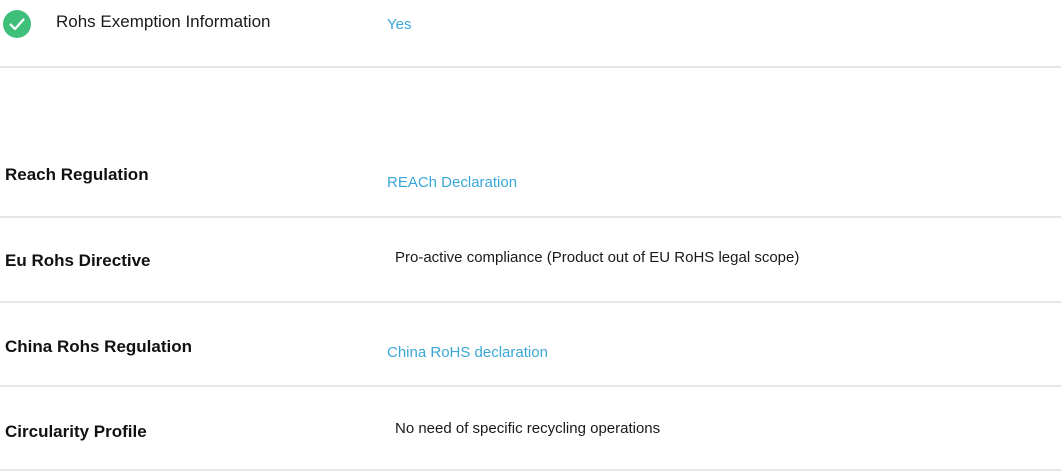 Image resolution: width=1061 pixels, height=472 pixels. What do you see at coordinates (399, 25) in the screenshot?
I see `rohs-exemption-value-link: Yes` at bounding box center [399, 25].